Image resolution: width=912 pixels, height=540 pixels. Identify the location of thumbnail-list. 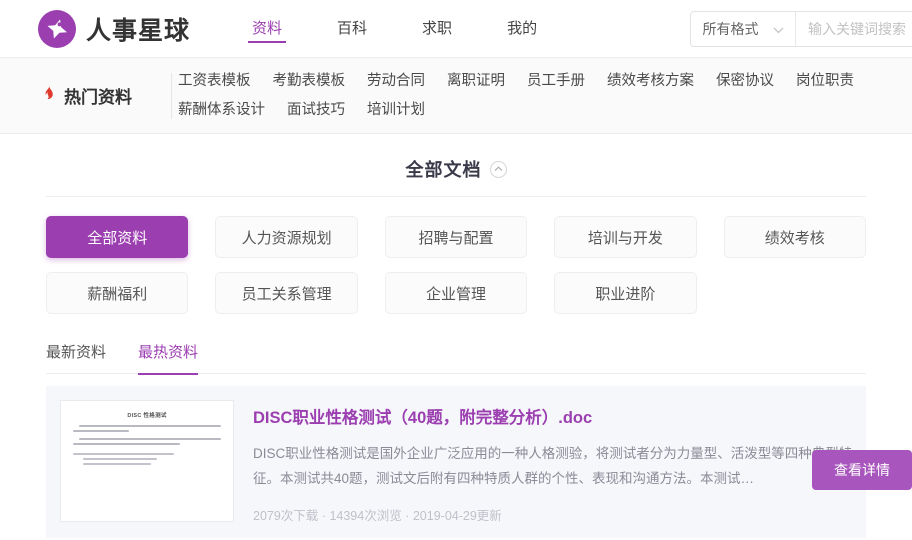
(147, 459).